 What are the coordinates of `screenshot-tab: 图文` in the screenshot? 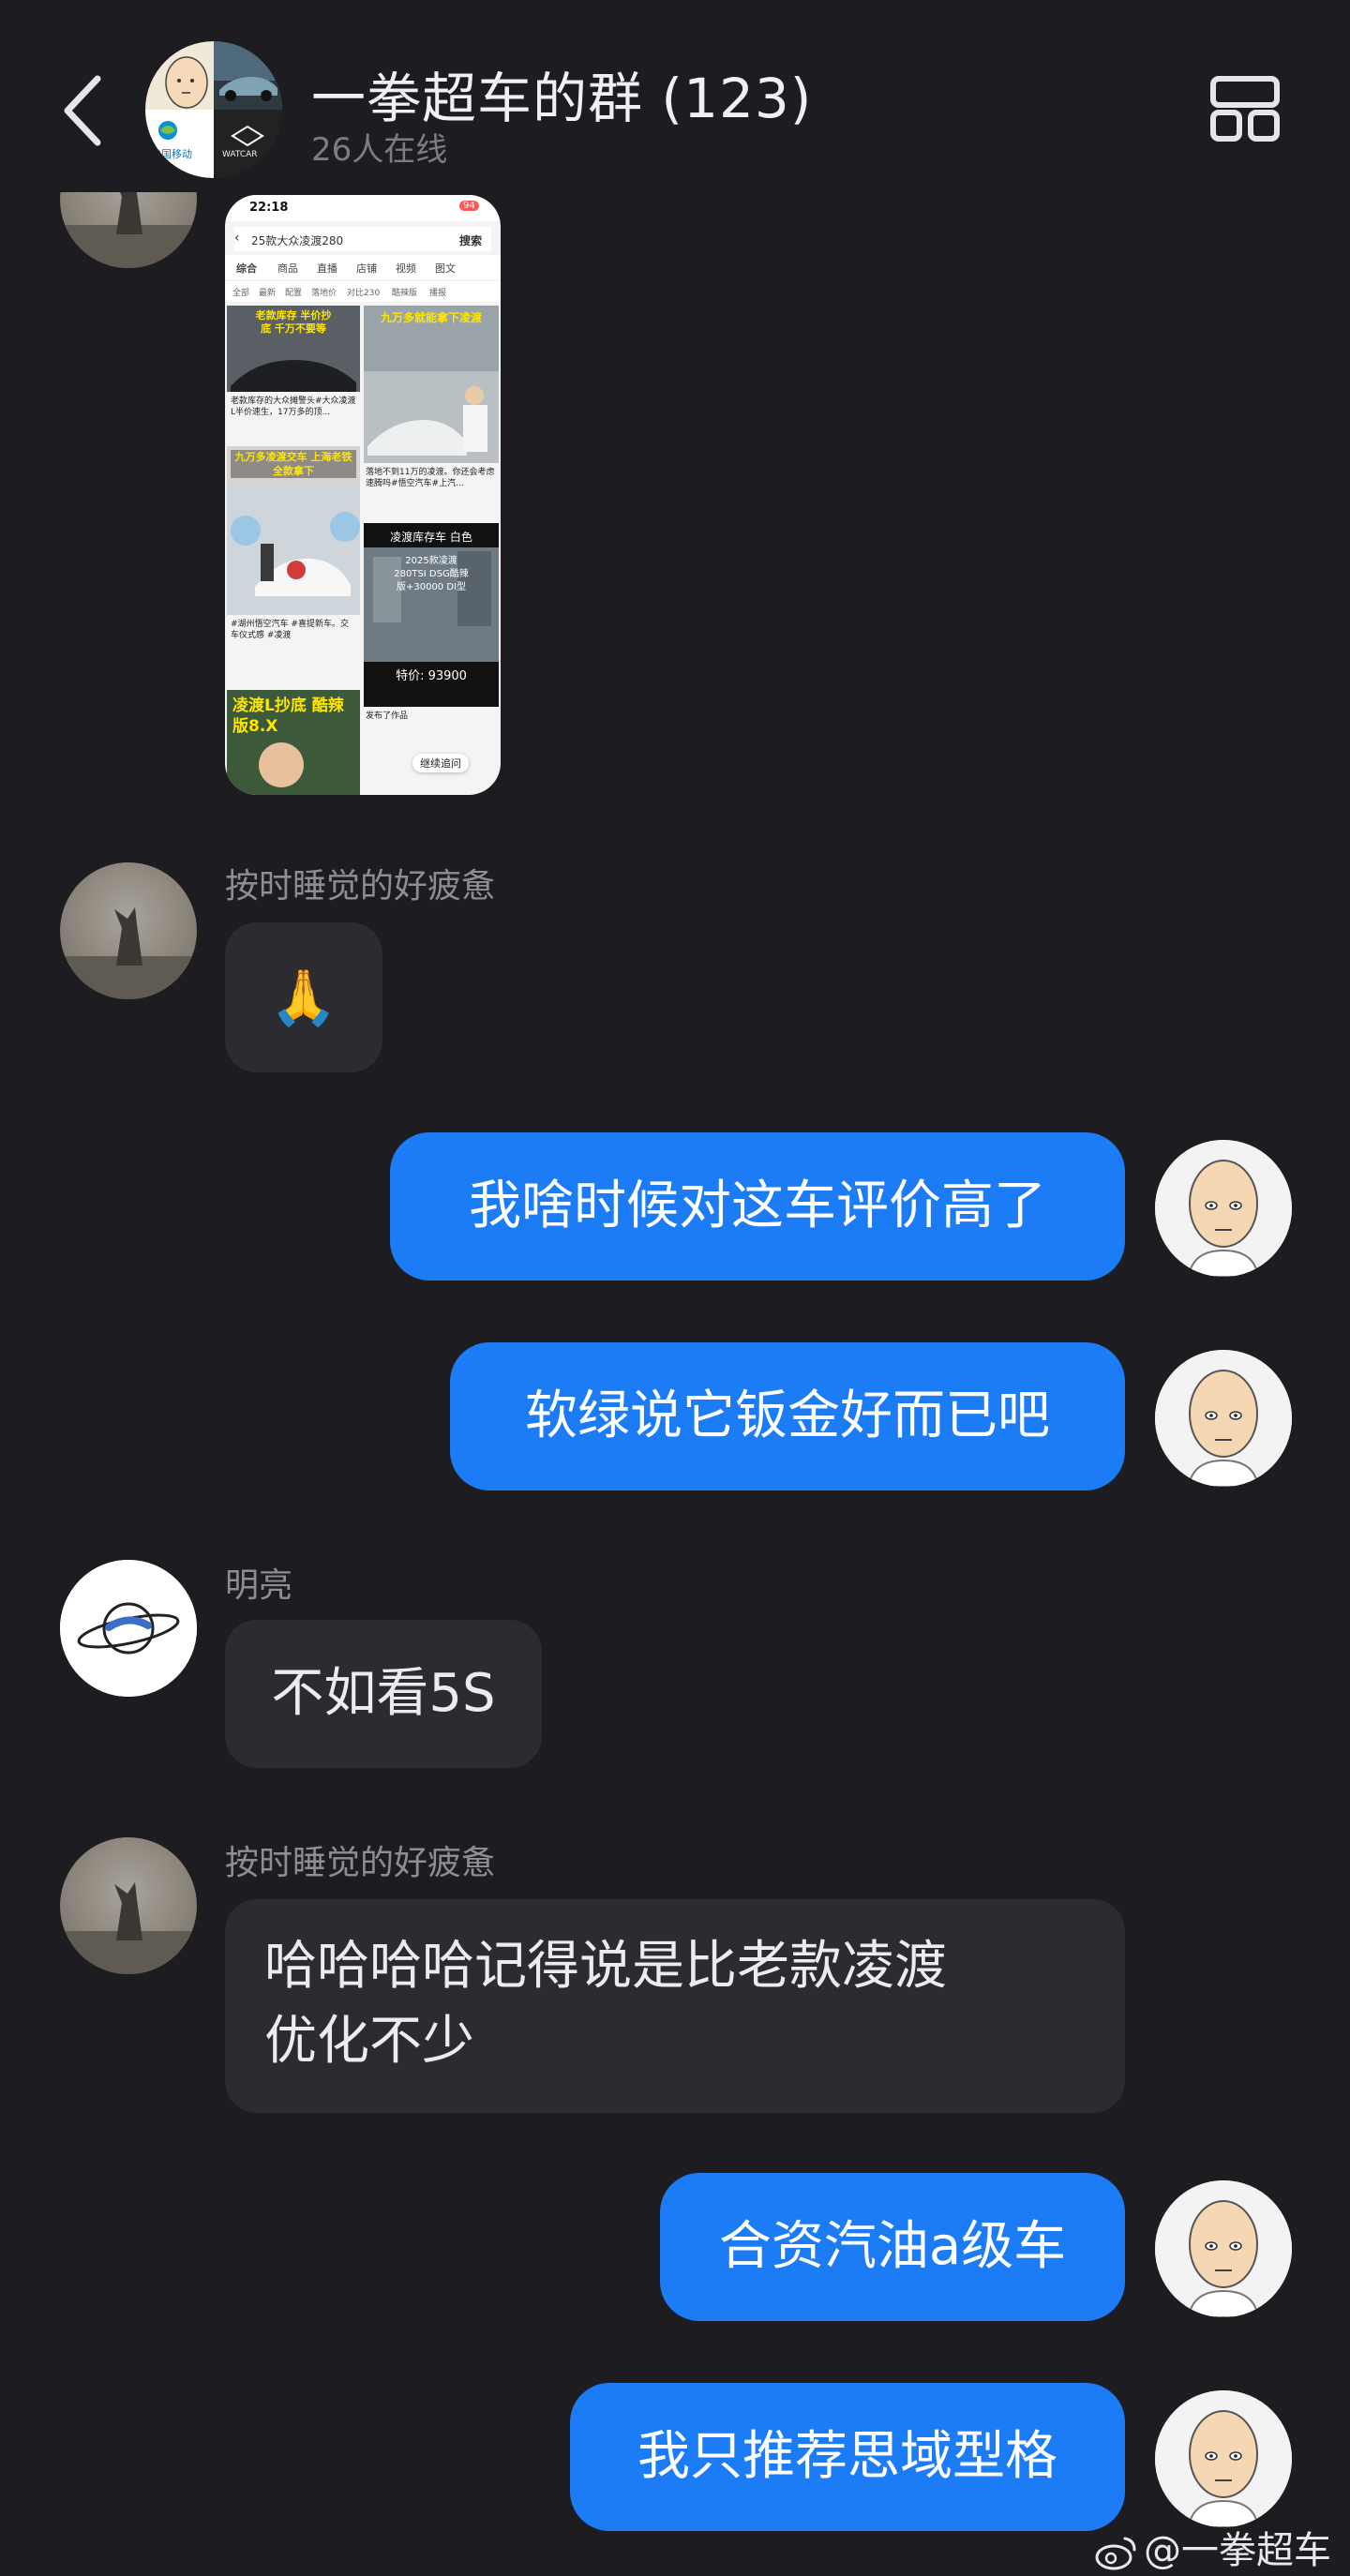 It's located at (445, 268).